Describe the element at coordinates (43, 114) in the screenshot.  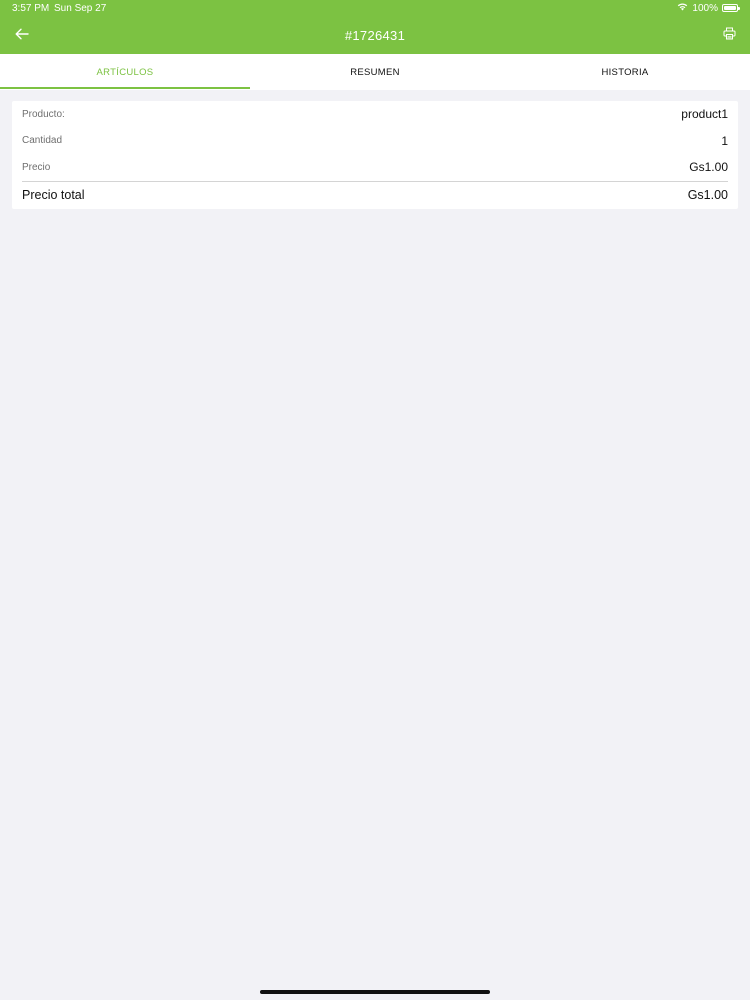
I see `product-label: Producto:` at that location.